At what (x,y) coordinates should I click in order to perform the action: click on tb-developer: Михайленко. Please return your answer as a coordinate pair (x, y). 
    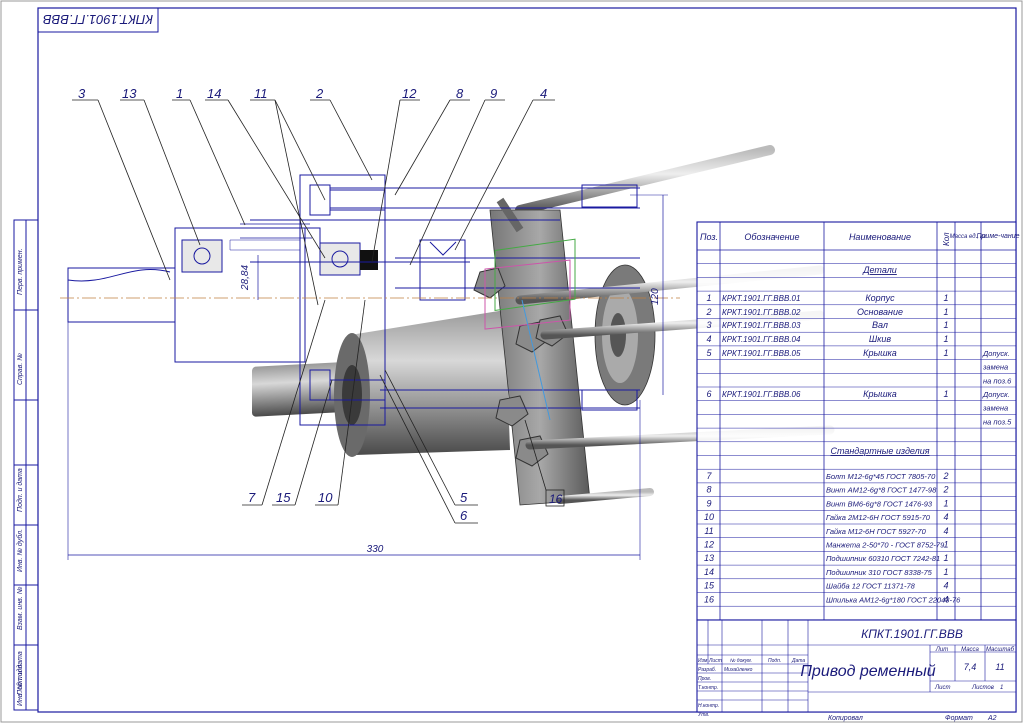
    Looking at the image, I should click on (738, 669).